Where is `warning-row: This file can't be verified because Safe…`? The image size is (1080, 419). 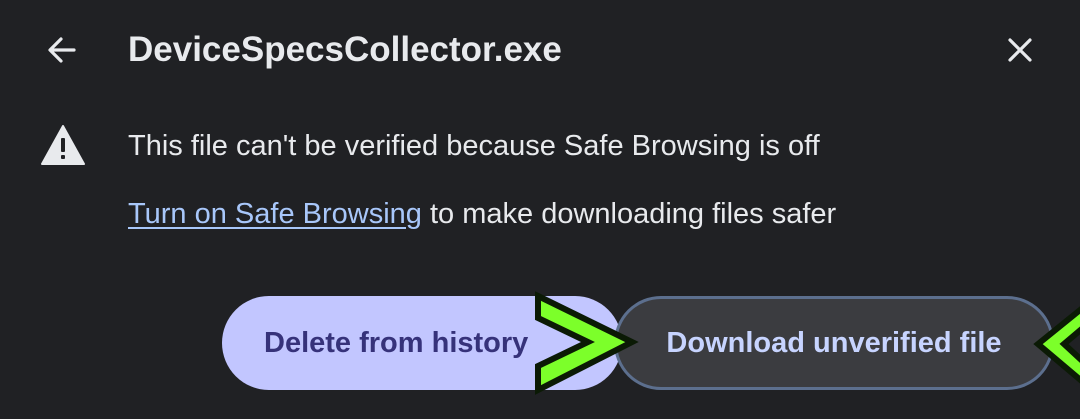 warning-row: This file can't be verified because Safe… is located at coordinates (540, 146).